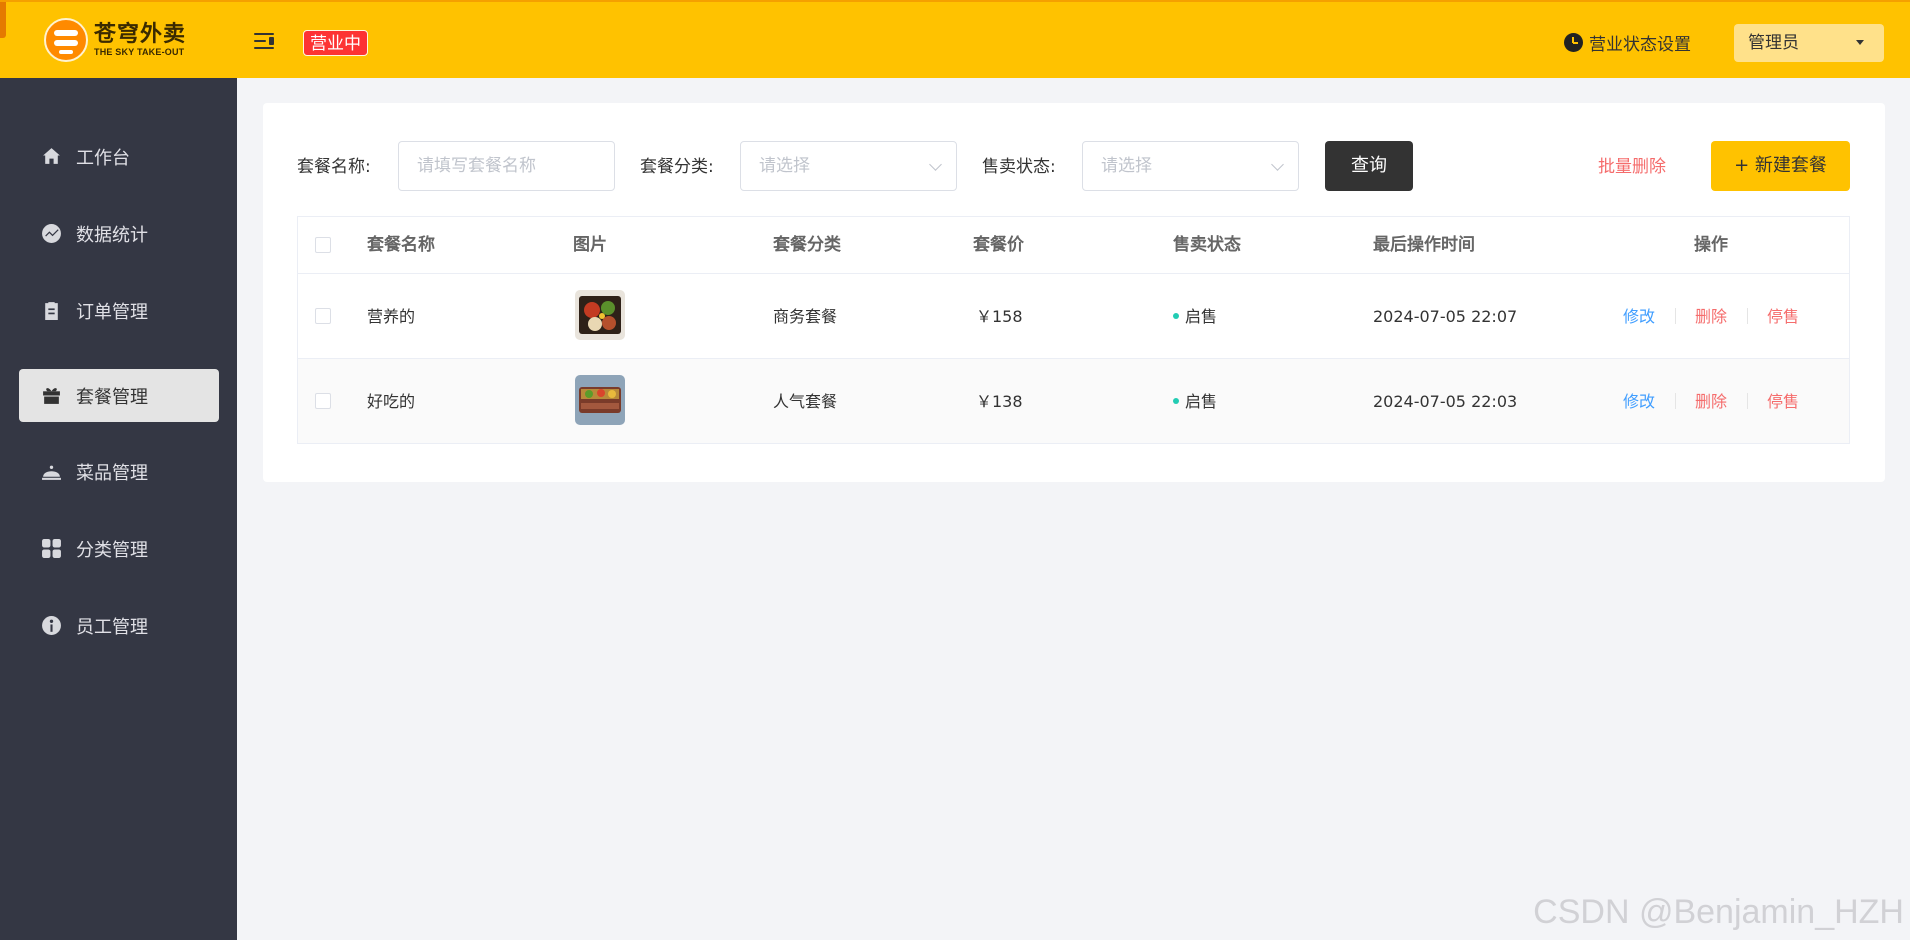  I want to click on last-modified-time: 2024-07-05 22:07, so click(1445, 316).